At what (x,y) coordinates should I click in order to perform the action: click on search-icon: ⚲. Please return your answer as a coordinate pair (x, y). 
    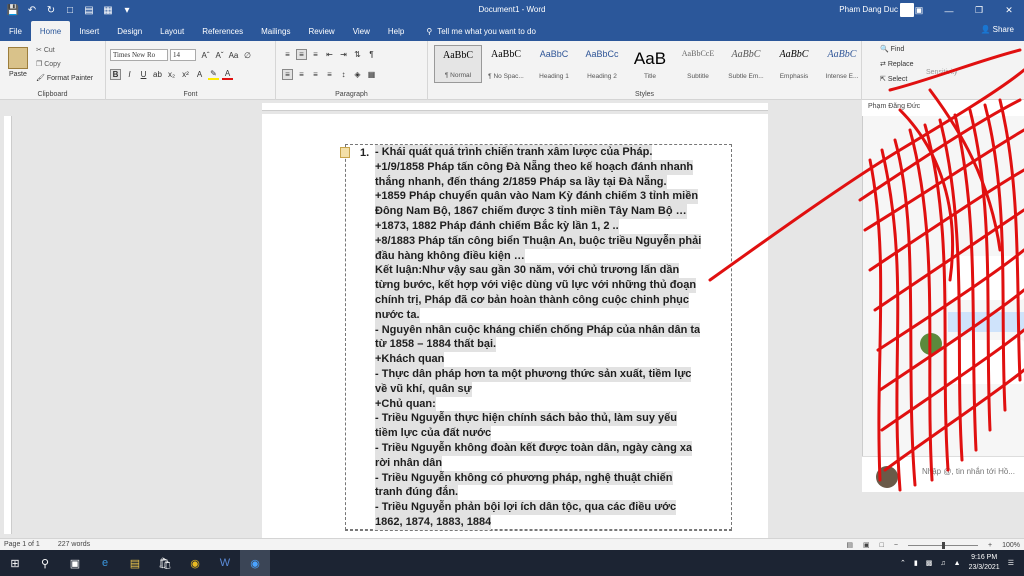
    Looking at the image, I should click on (45, 563).